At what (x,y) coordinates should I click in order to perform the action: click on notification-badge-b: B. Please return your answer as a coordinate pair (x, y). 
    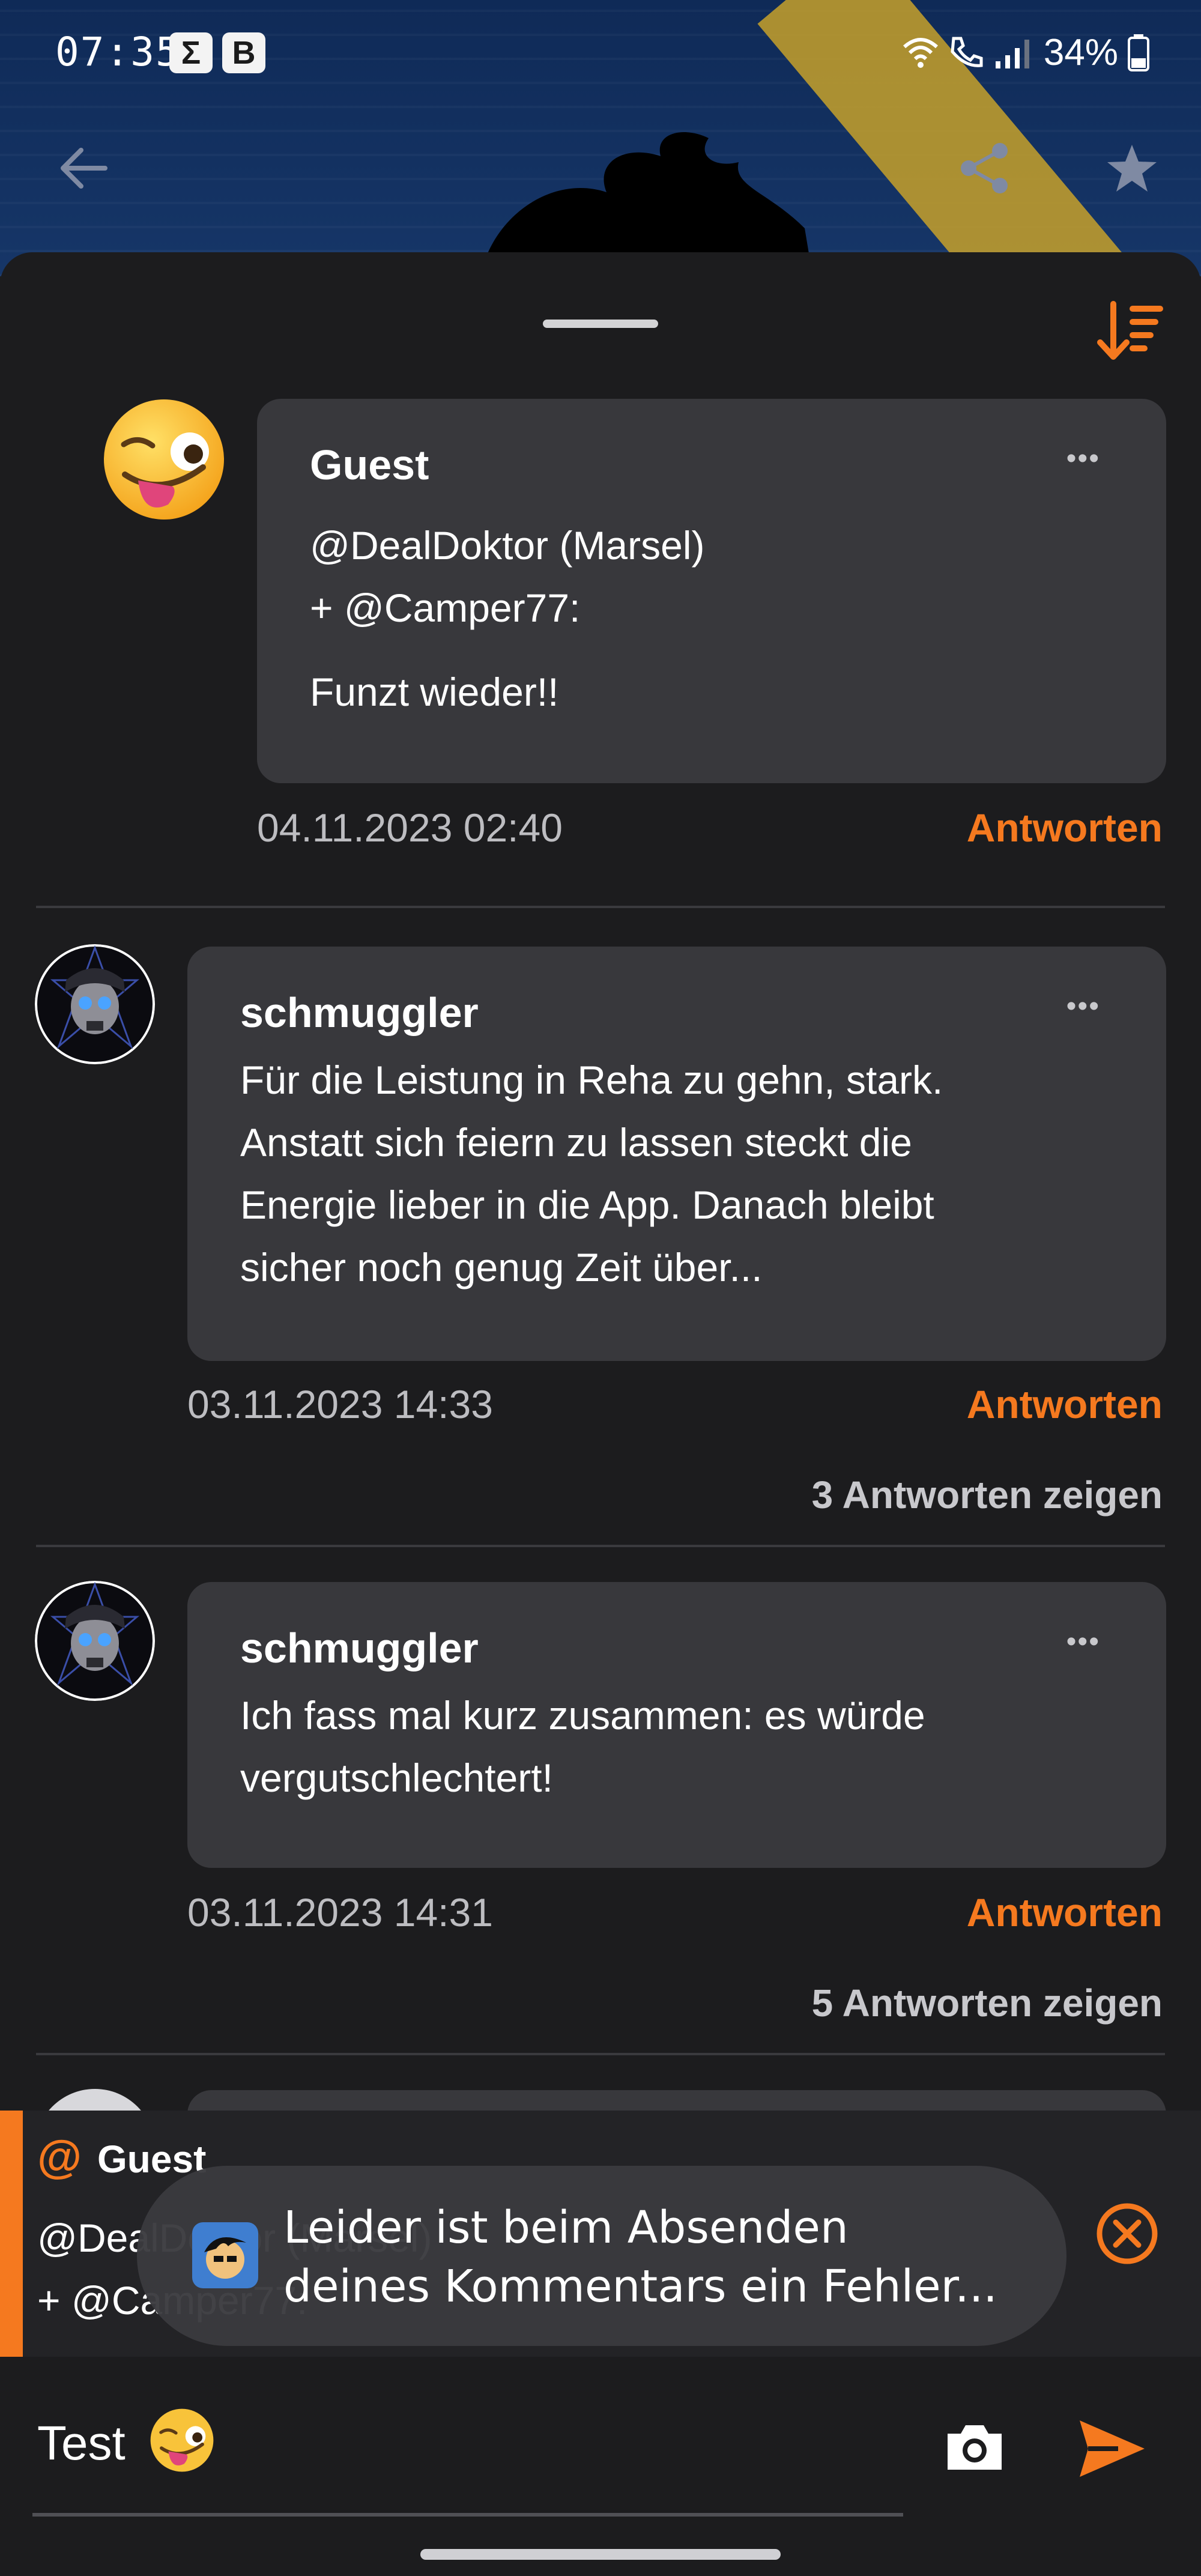
    Looking at the image, I should click on (243, 52).